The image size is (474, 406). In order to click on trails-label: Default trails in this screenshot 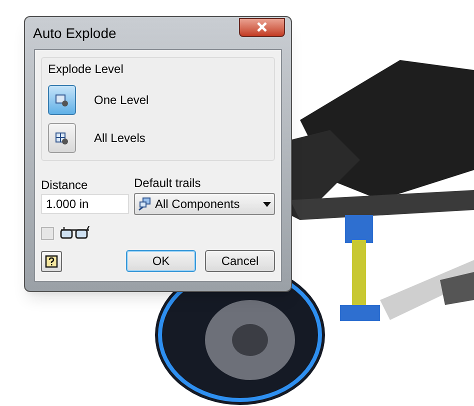, I will do `click(168, 182)`.